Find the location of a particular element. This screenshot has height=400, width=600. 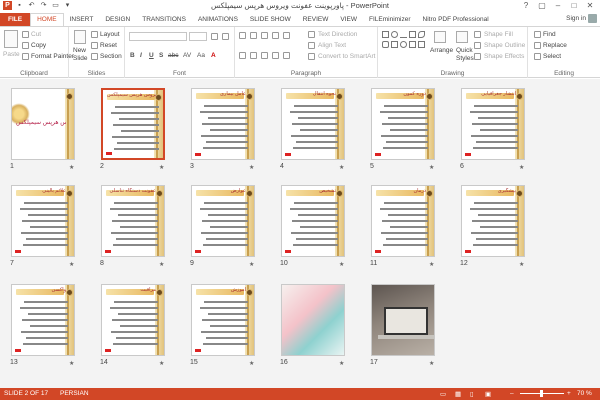

slide-thumbnail: عوارض is located at coordinates (223, 221).